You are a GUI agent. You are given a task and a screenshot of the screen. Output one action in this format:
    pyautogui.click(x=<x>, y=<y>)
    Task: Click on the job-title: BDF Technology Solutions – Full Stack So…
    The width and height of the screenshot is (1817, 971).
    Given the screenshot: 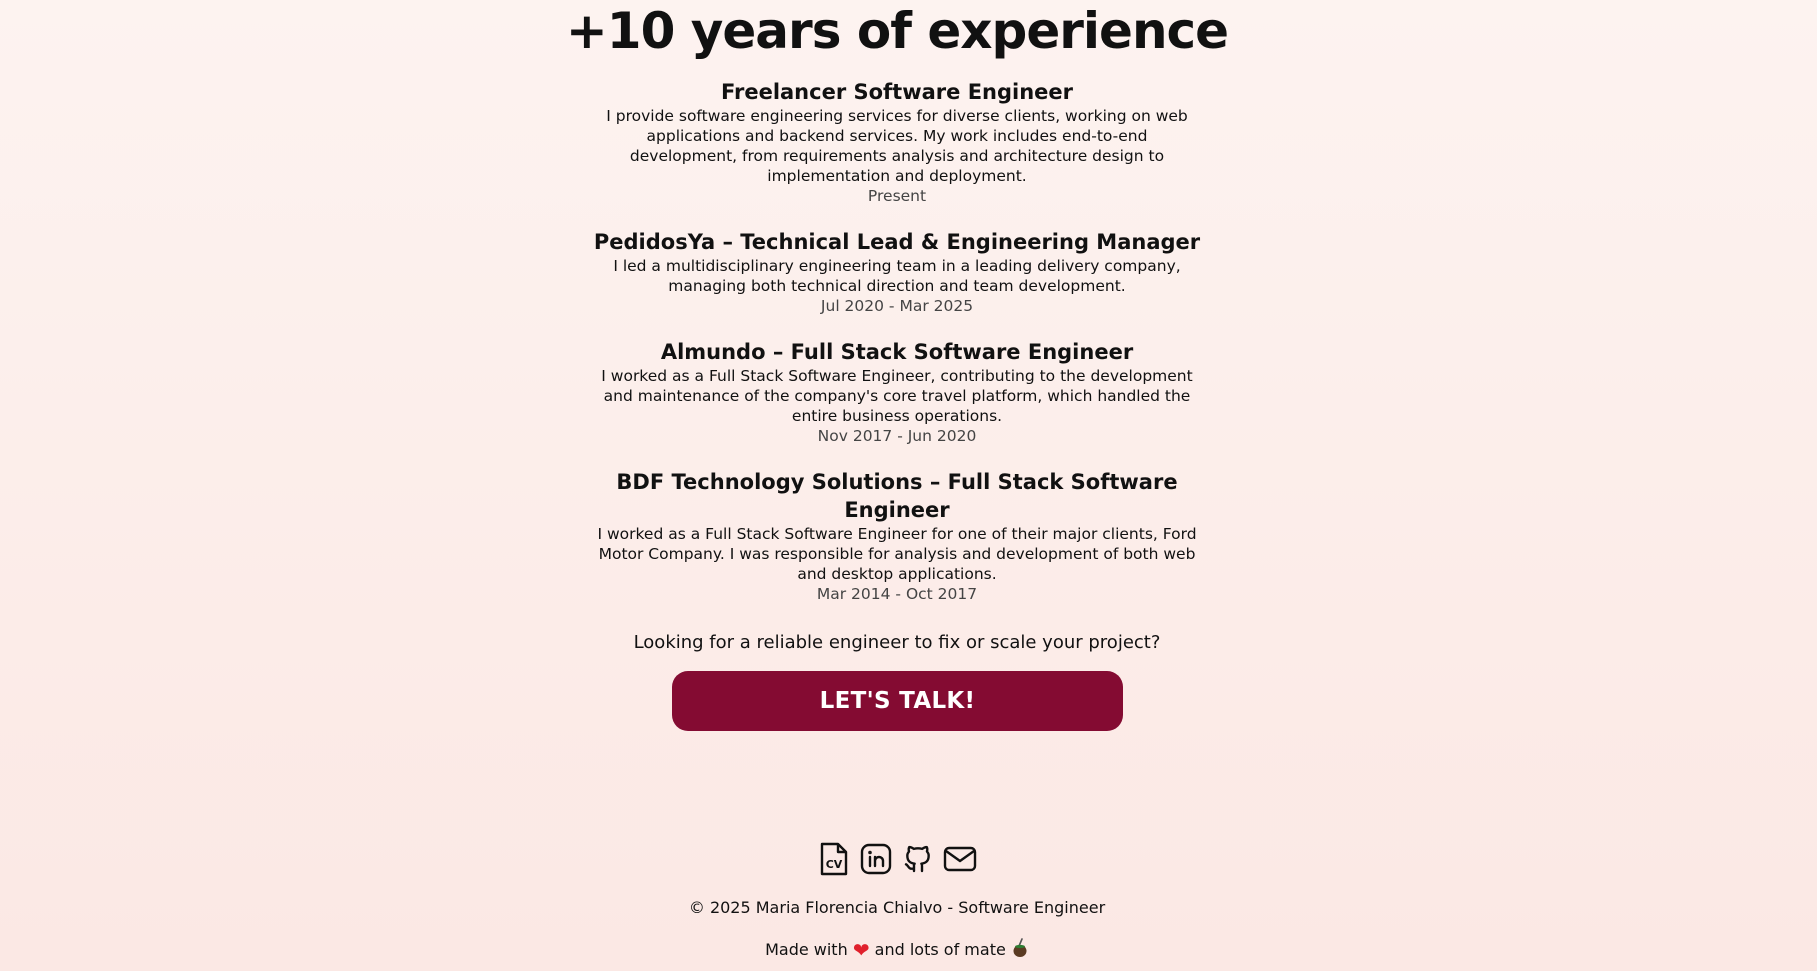 What is the action you would take?
    pyautogui.click(x=897, y=496)
    